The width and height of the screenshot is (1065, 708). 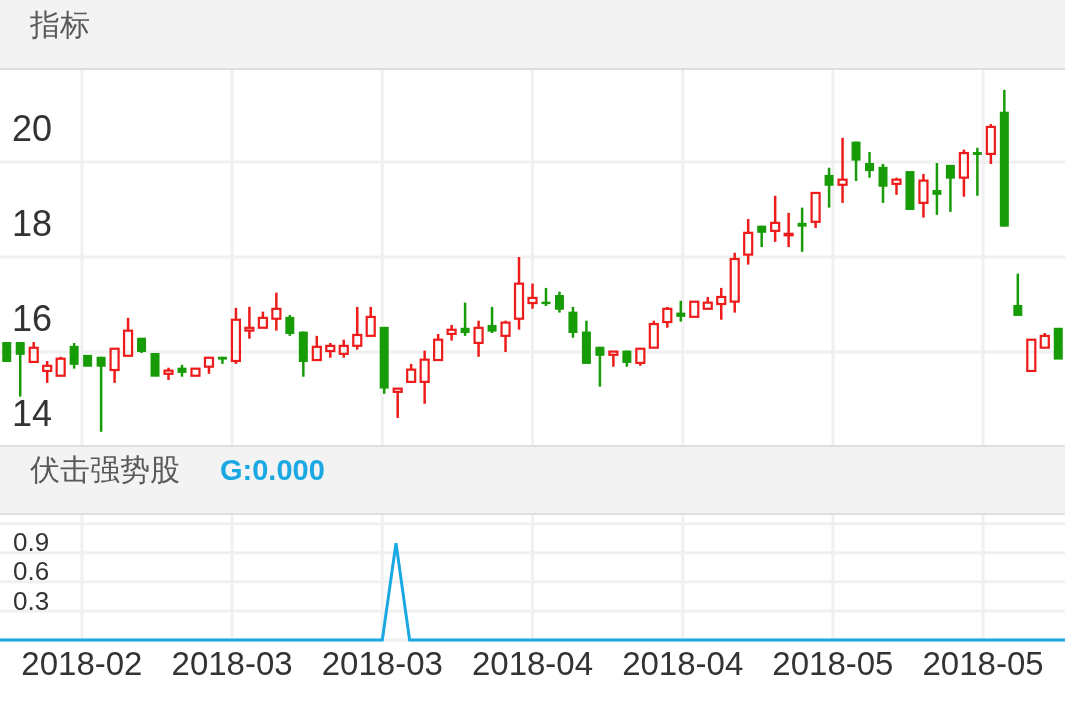 What do you see at coordinates (32, 318) in the screenshot?
I see `y-axis-label: 16` at bounding box center [32, 318].